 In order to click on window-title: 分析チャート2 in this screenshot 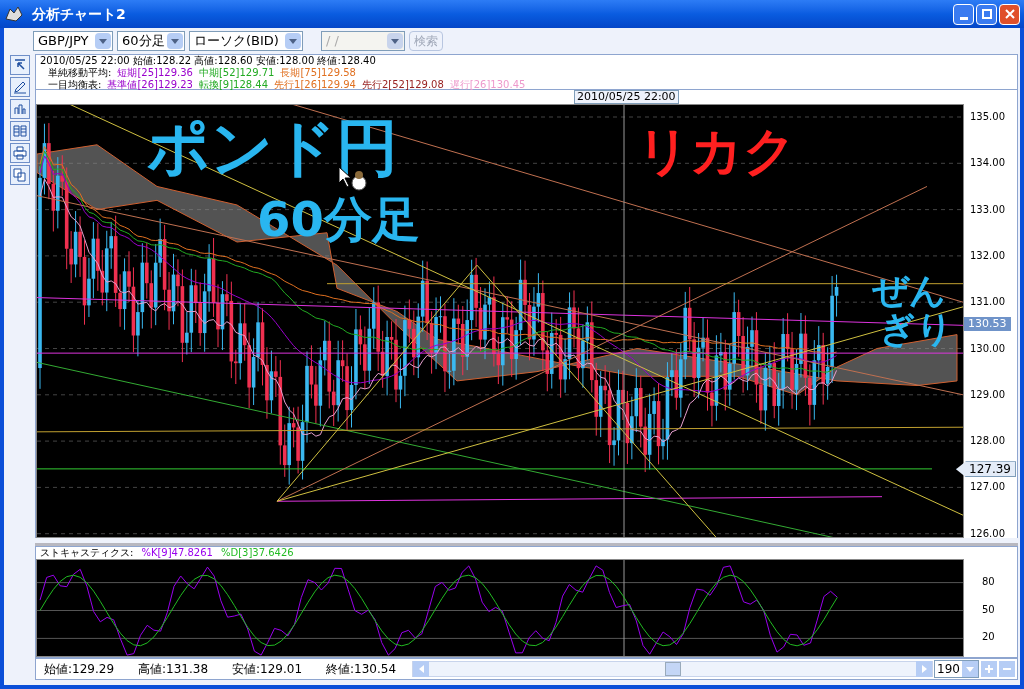, I will do `click(79, 14)`.